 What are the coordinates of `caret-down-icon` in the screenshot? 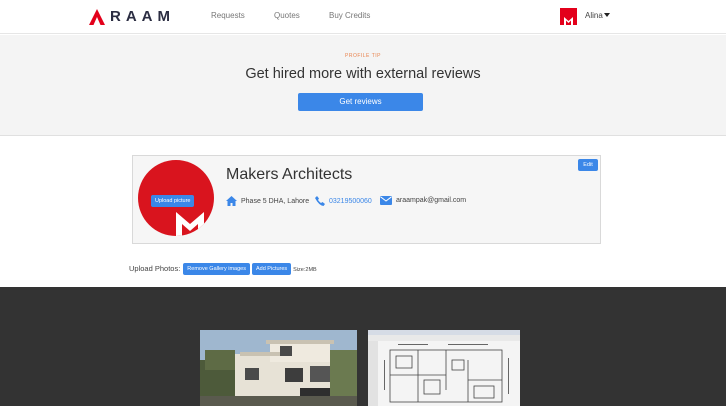 It's located at (607, 15).